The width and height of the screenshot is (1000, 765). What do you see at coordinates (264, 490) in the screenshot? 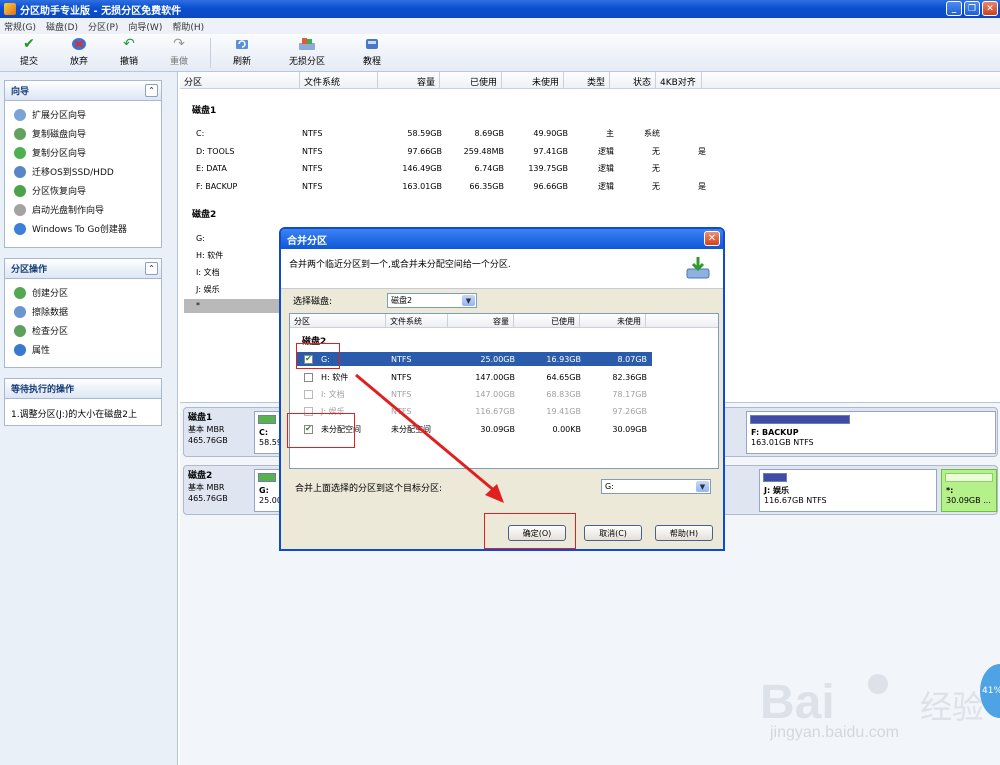
I see `partition-block-label: G:` at bounding box center [264, 490].